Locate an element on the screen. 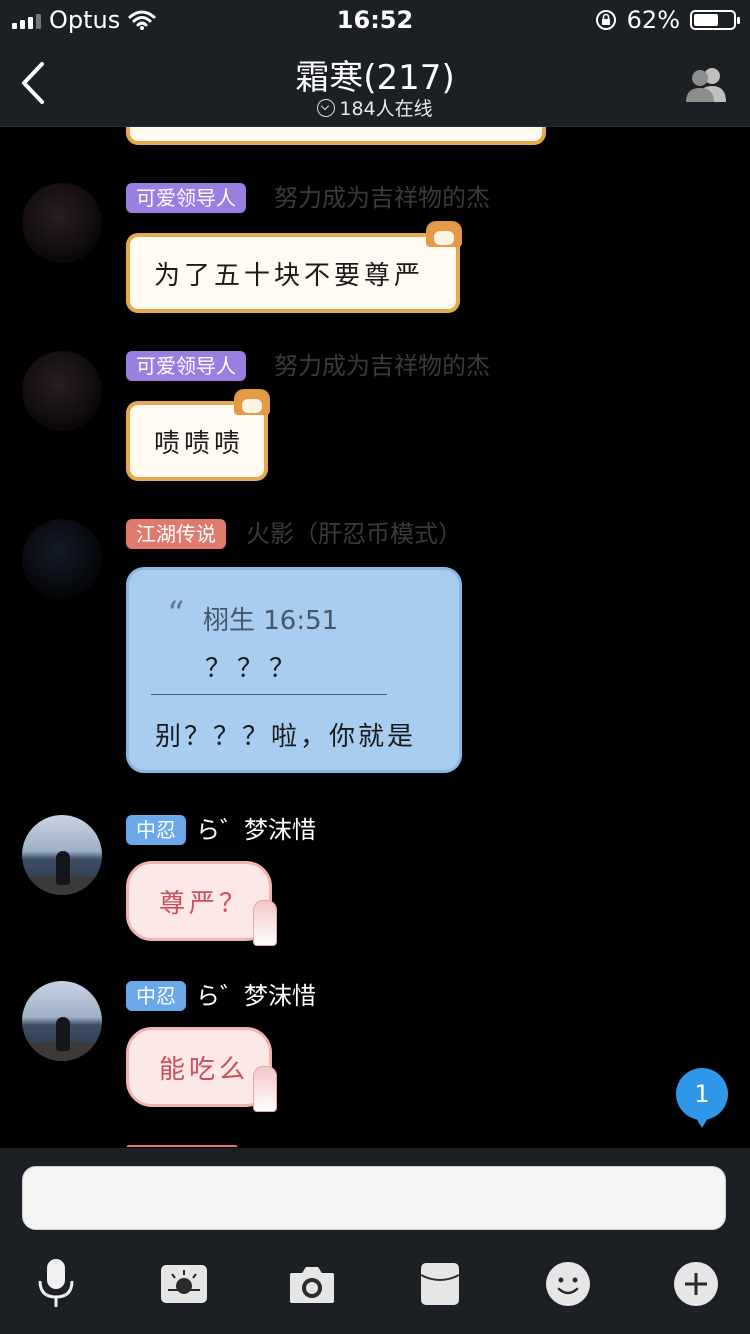  message-item: 可爱领导人 努力成为吉祥物的杰 啧啧啧 is located at coordinates (375, 421).